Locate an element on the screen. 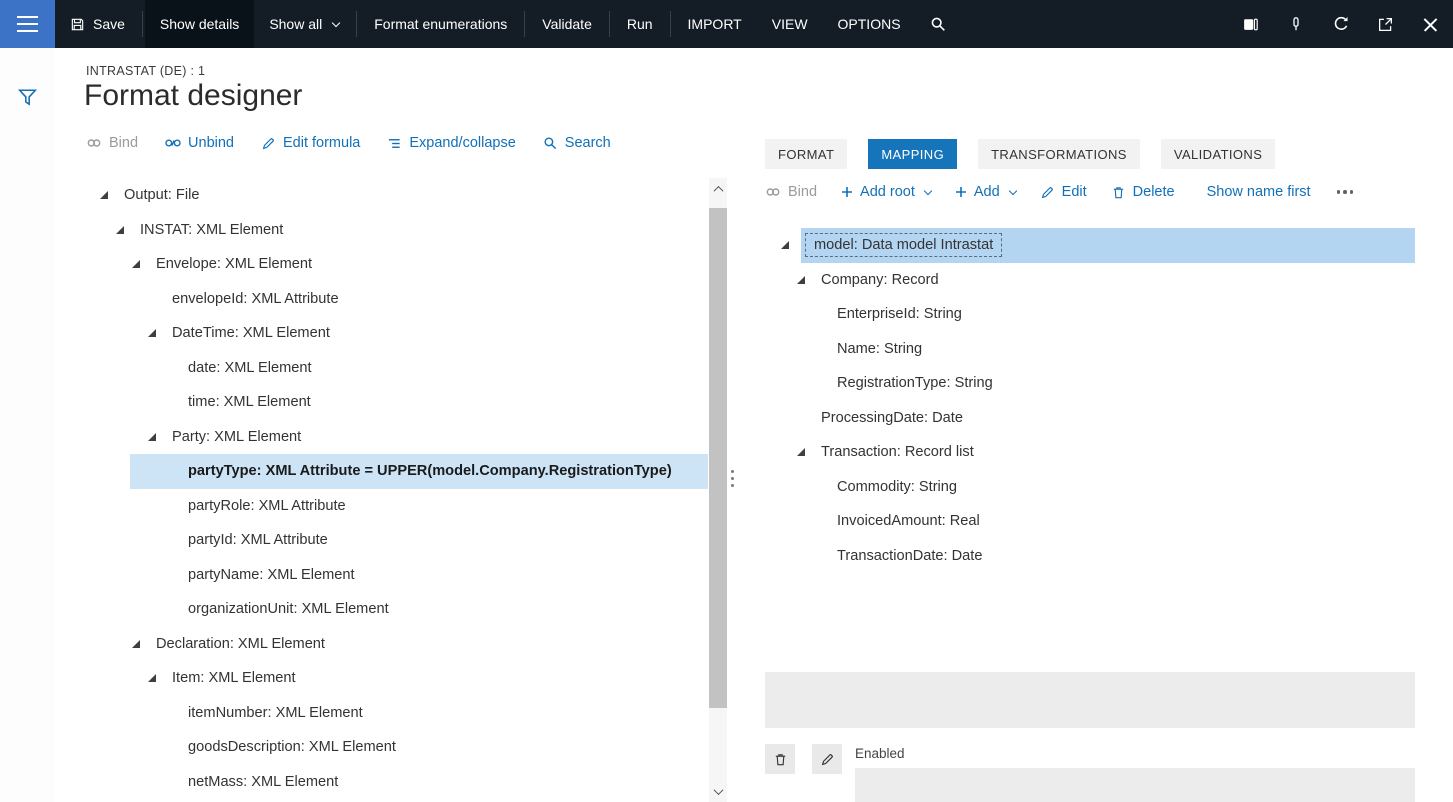  format-tree-item: partyName: XML Element is located at coordinates (396, 575).